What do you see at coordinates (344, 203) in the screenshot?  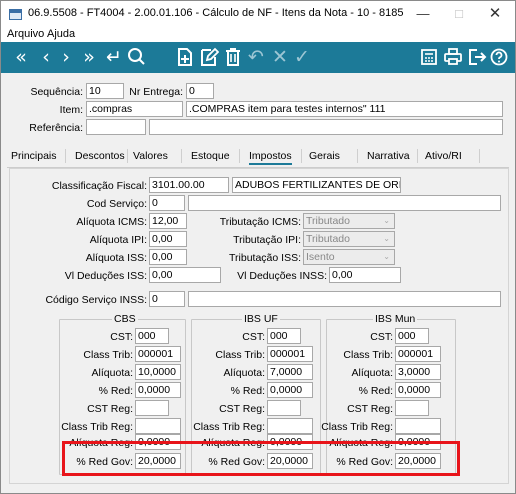 I see `cod-servico-description-field` at bounding box center [344, 203].